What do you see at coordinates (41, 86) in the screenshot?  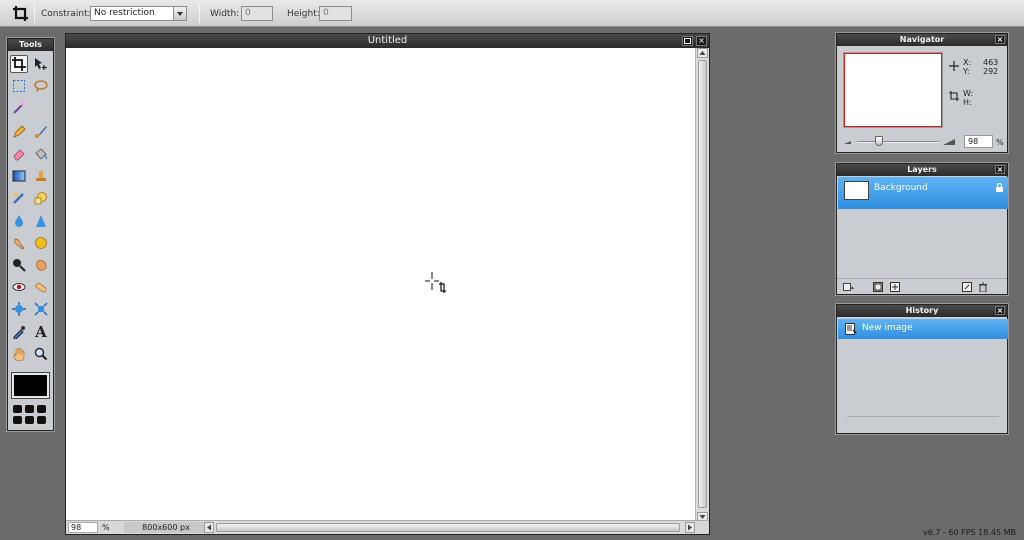 I see `lasso-tool-icon` at bounding box center [41, 86].